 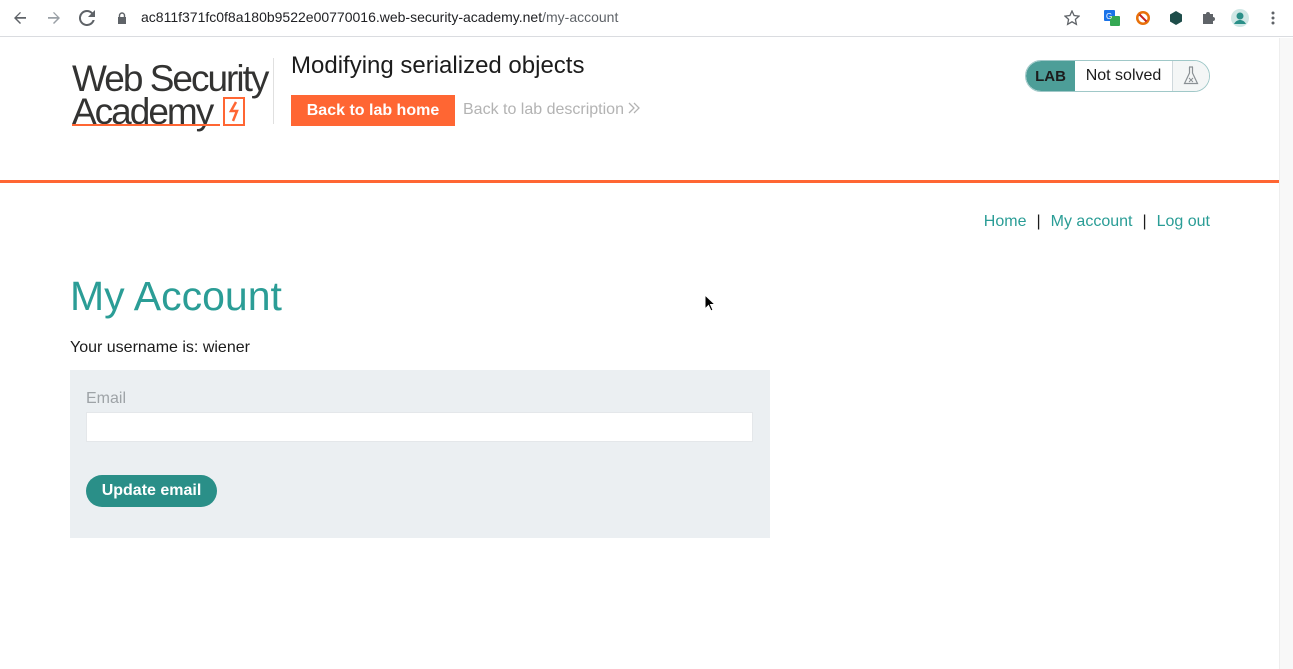 I want to click on more-menu-icon, so click(x=1273, y=18).